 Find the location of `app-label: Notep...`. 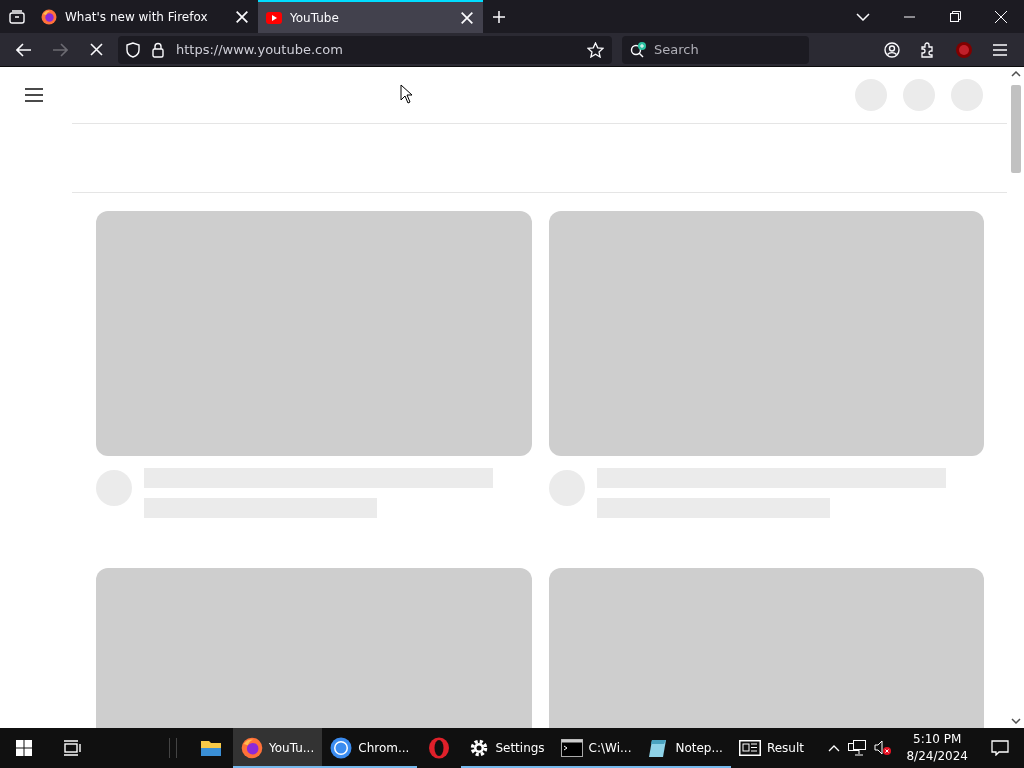

app-label: Notep... is located at coordinates (699, 748).